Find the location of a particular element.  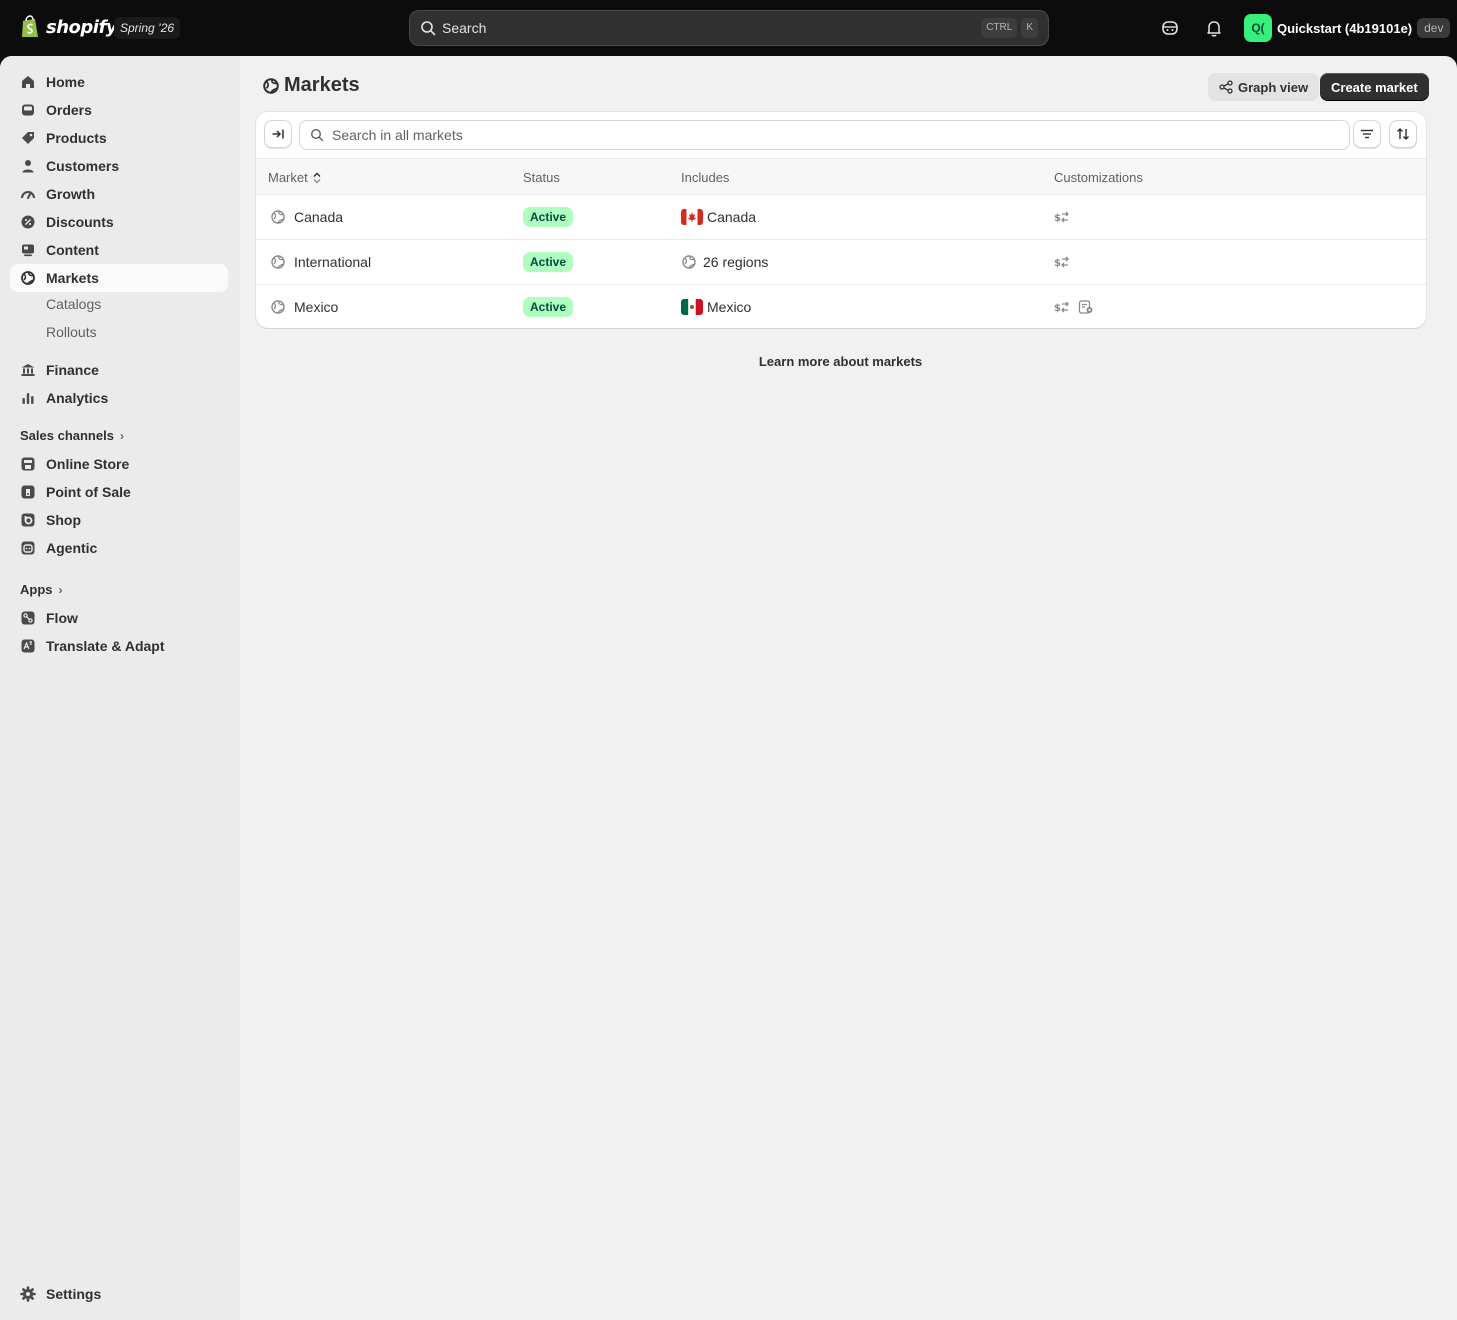

sales-channels-label: Sales channels is located at coordinates (67, 435).